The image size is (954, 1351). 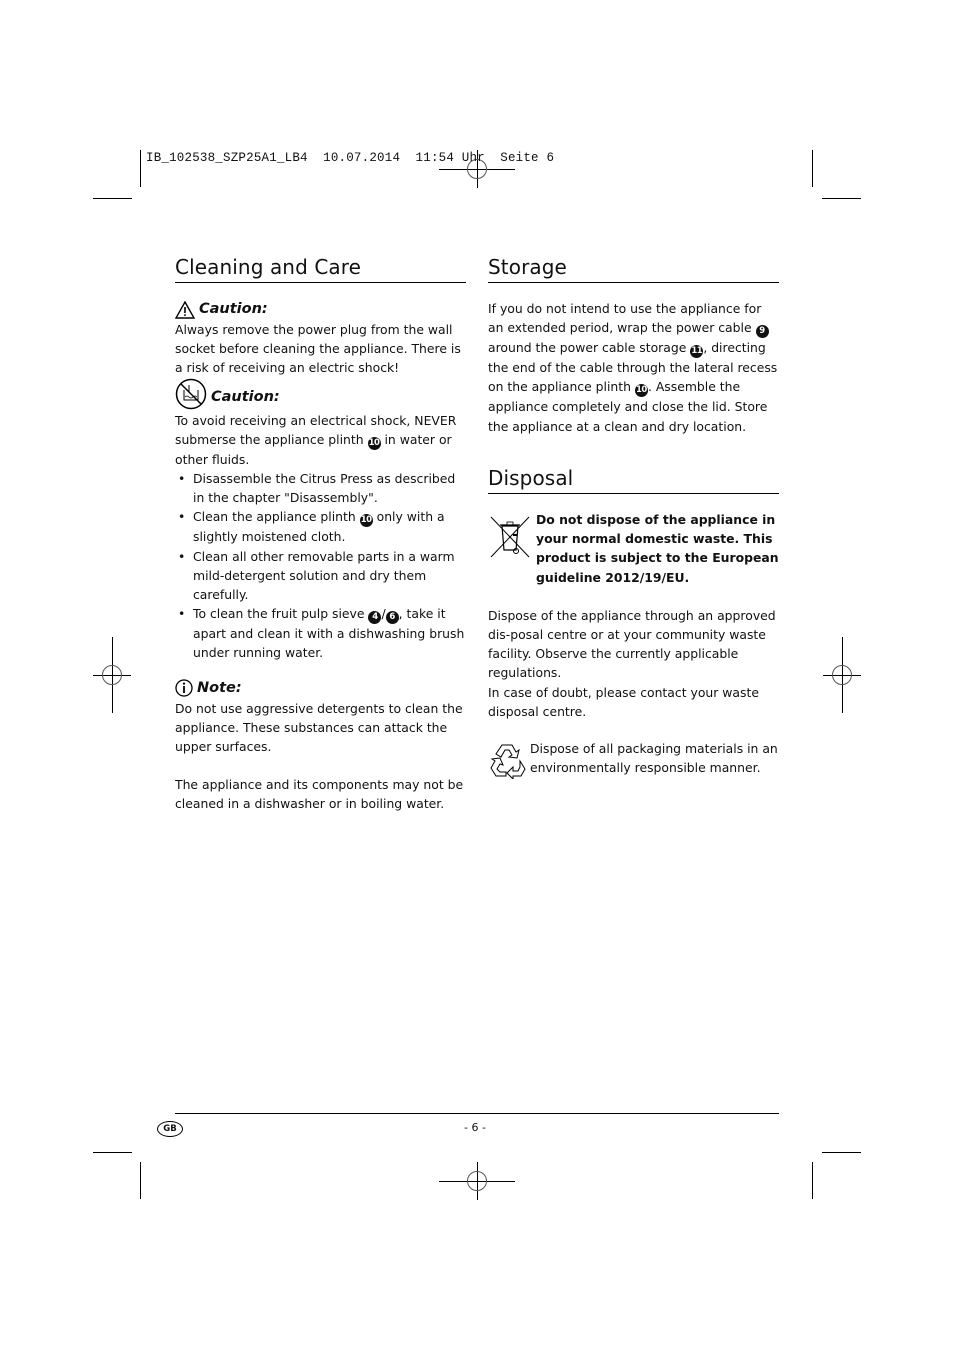 What do you see at coordinates (510, 537) in the screenshot?
I see `crossed-out-bin-icon` at bounding box center [510, 537].